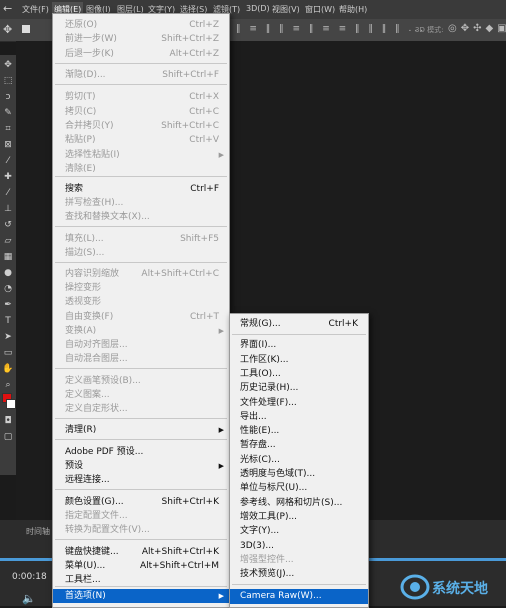 This screenshot has width=506, height=608. I want to click on menu-item: 渐隐(D)... Shift+Ctrl+F, so click(141, 75).